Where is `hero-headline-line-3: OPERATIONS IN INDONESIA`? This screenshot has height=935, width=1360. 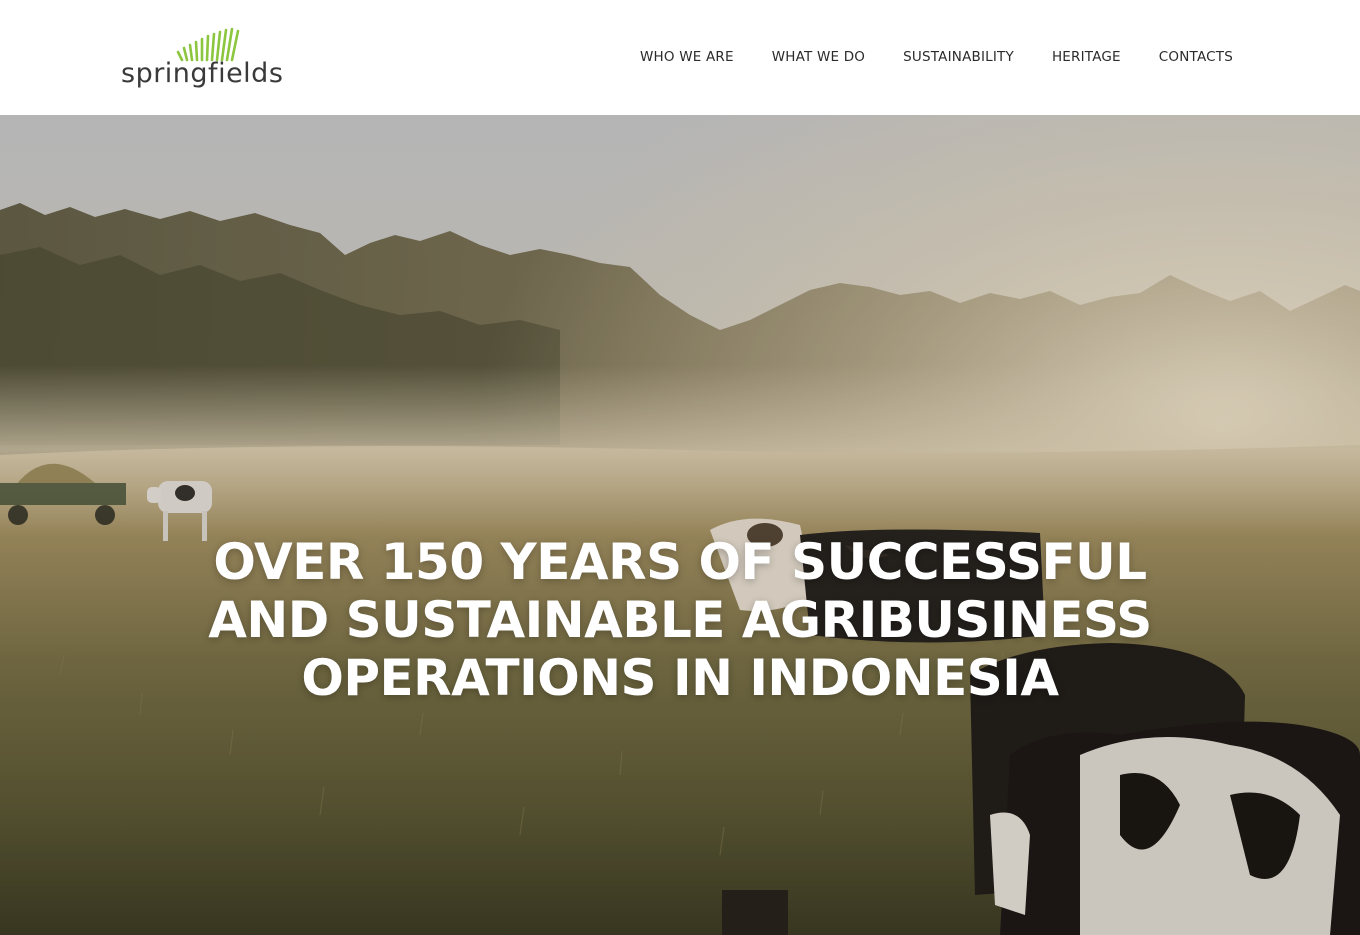 hero-headline-line-3: OPERATIONS IN INDONESIA is located at coordinates (680, 678).